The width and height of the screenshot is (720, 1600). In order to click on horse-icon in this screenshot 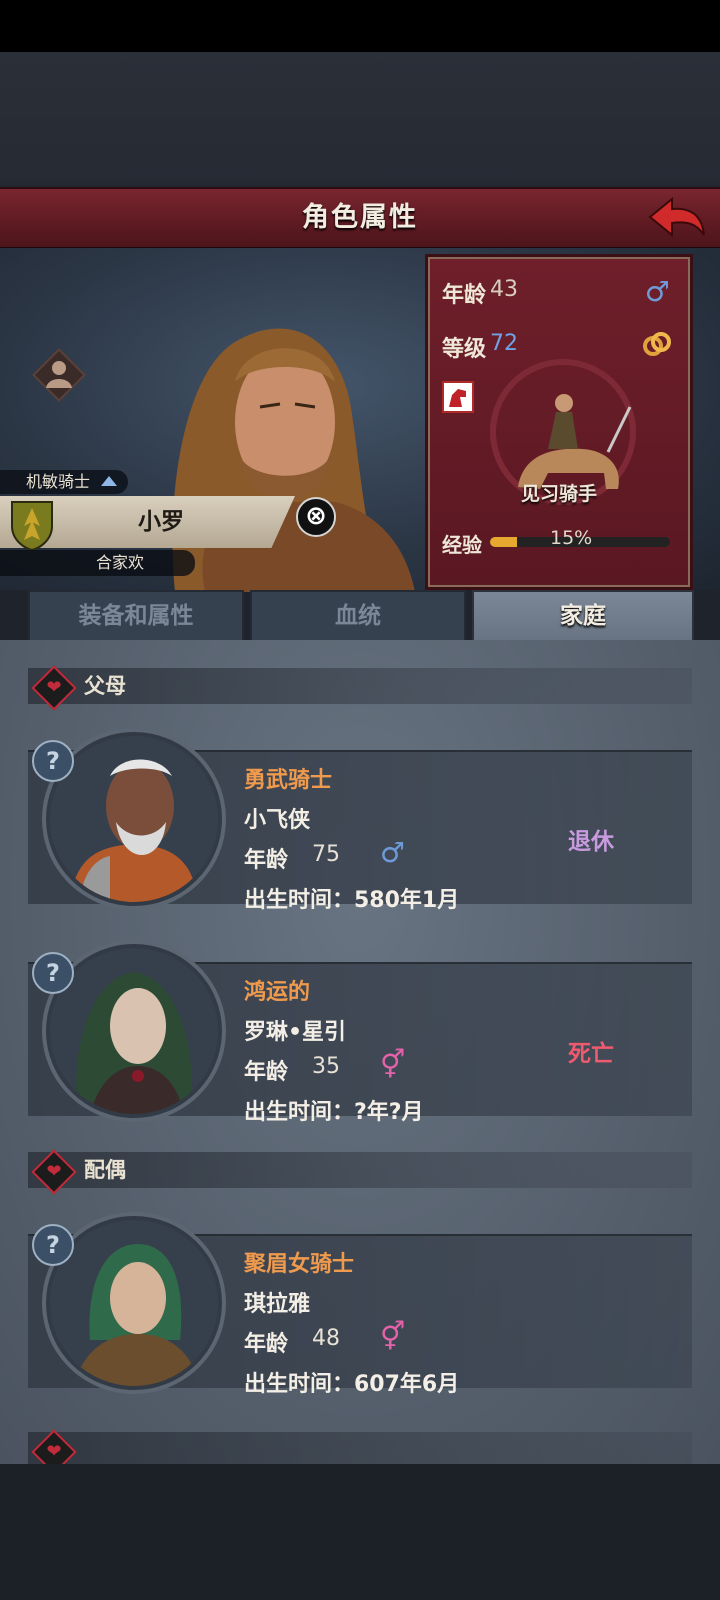, I will do `click(458, 397)`.